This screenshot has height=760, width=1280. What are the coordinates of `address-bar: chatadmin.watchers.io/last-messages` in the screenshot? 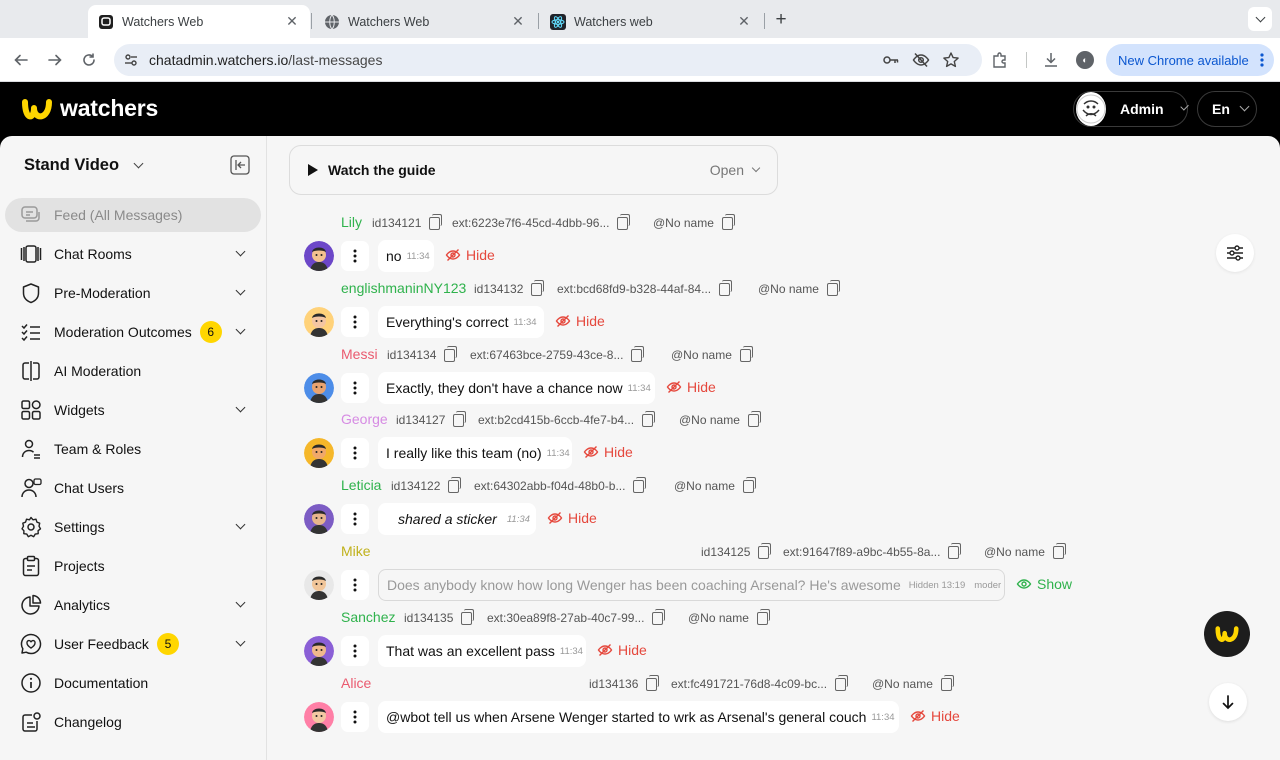 It's located at (548, 60).